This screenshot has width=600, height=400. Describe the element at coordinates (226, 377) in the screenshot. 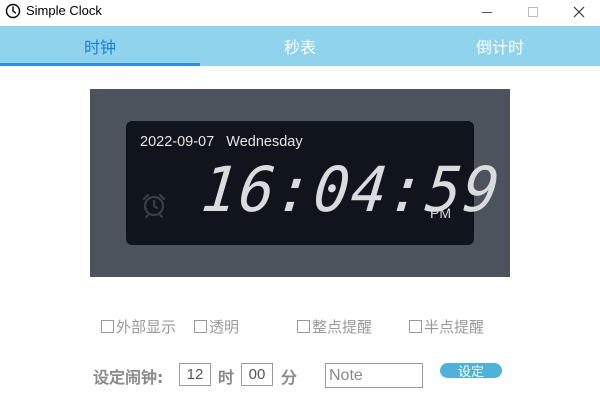

I see `hour-unit-label: 时` at that location.